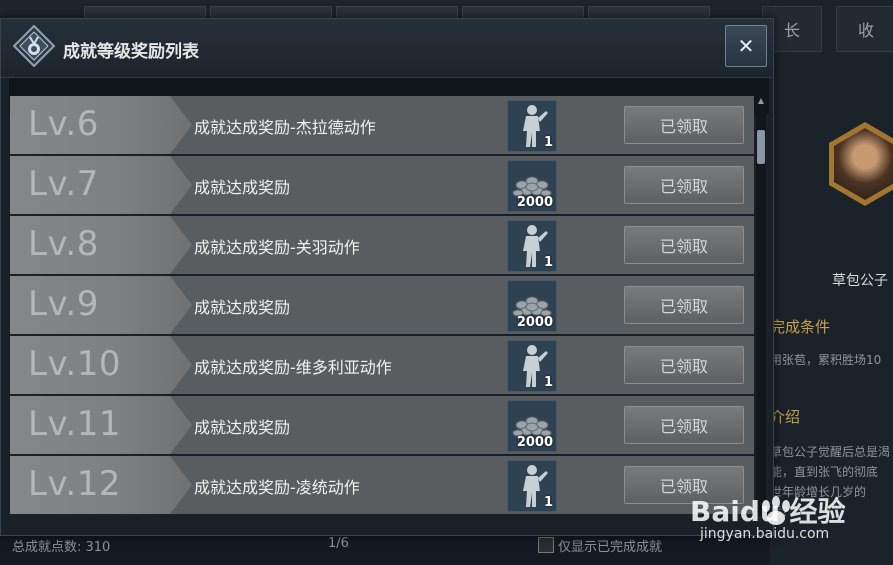  I want to click on reward-row: Lv.6 成就达成奖励-杰拉德动作 1 已领取, so click(382, 125).